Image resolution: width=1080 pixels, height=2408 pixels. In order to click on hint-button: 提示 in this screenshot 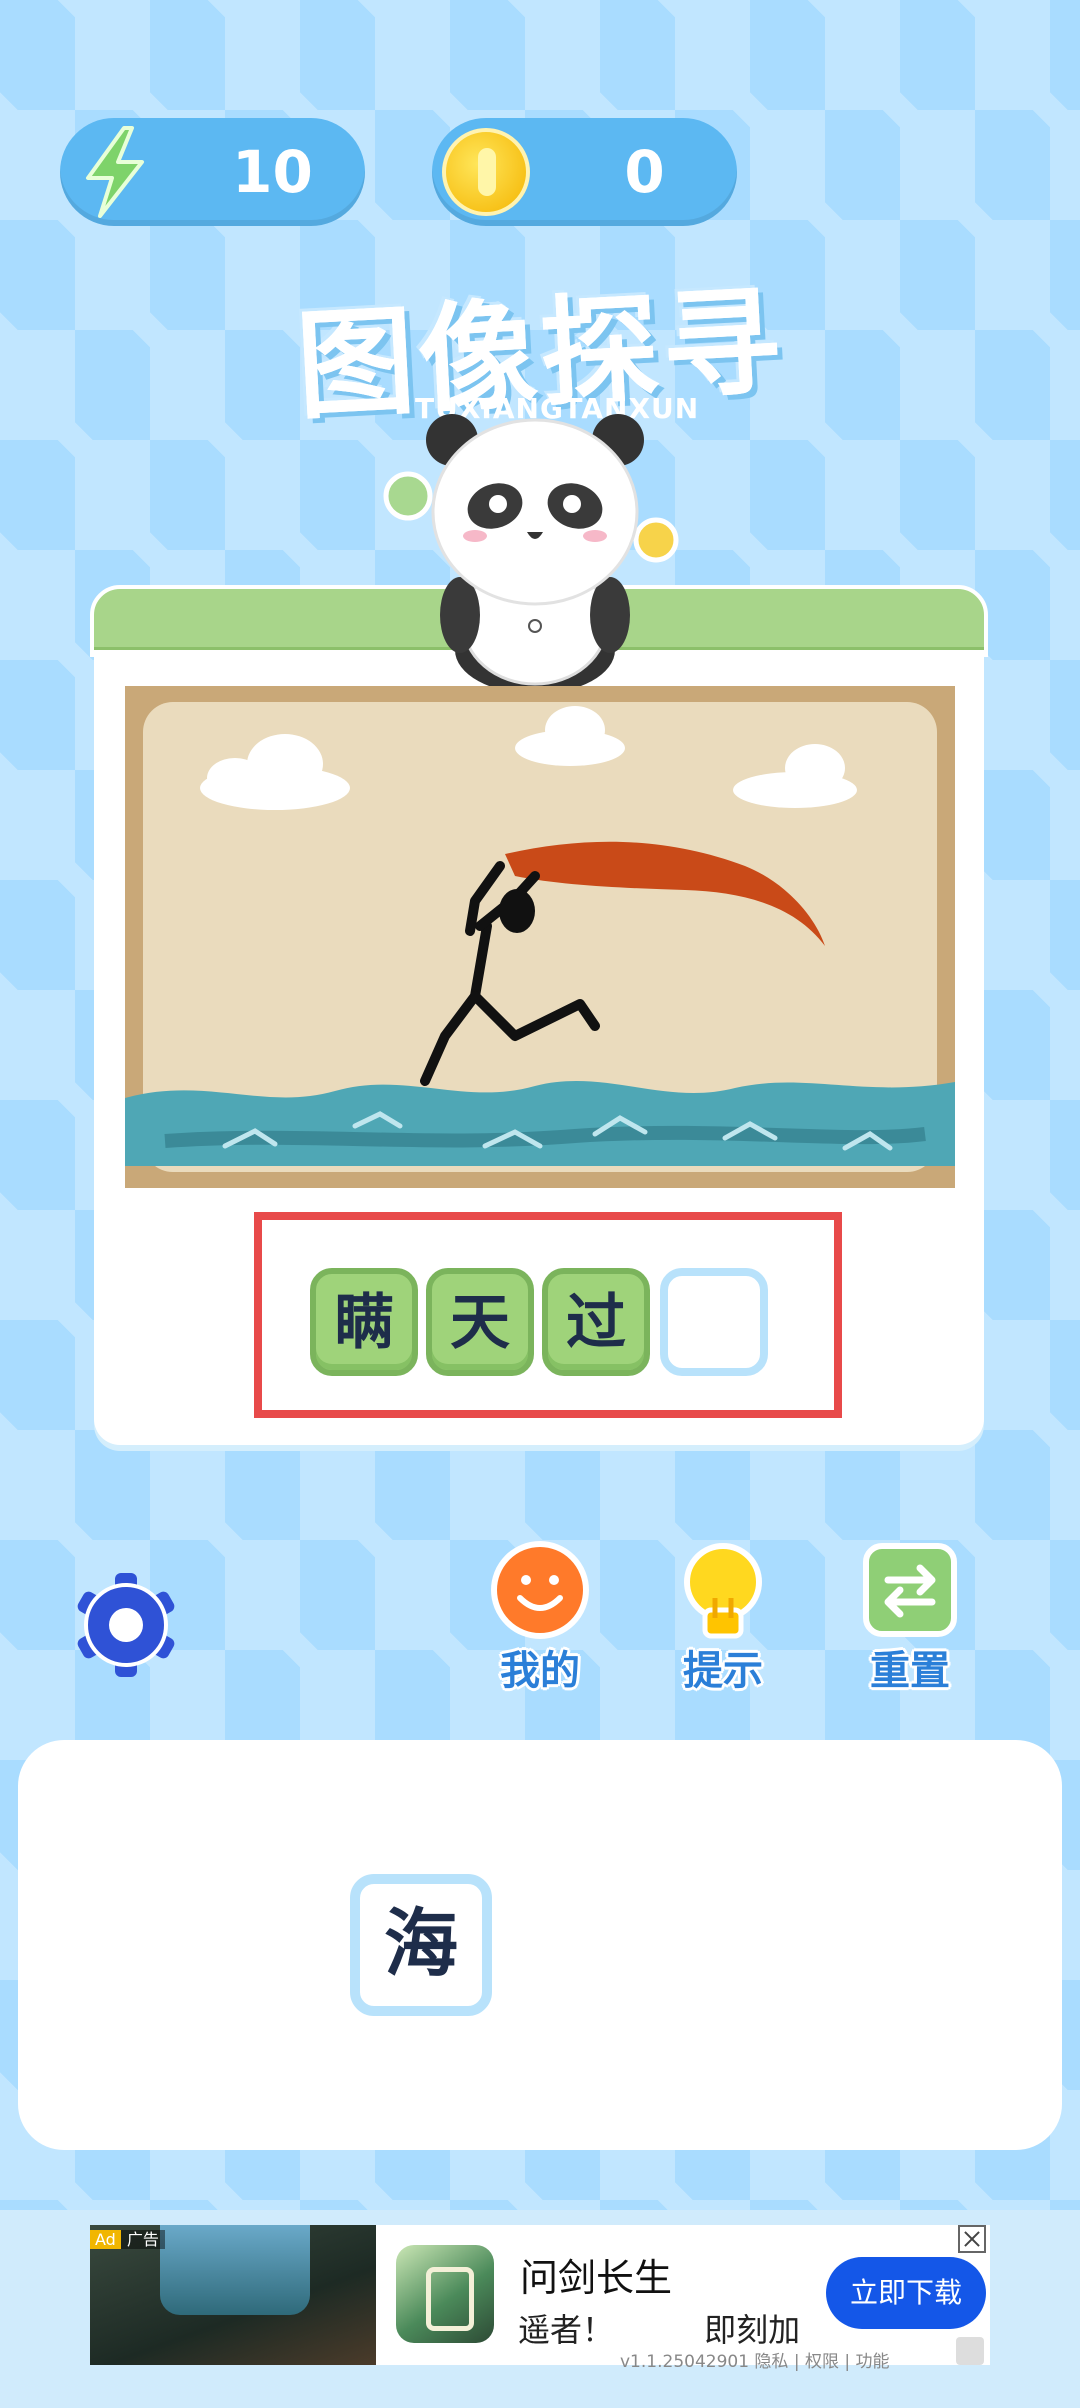, I will do `click(723, 1622)`.